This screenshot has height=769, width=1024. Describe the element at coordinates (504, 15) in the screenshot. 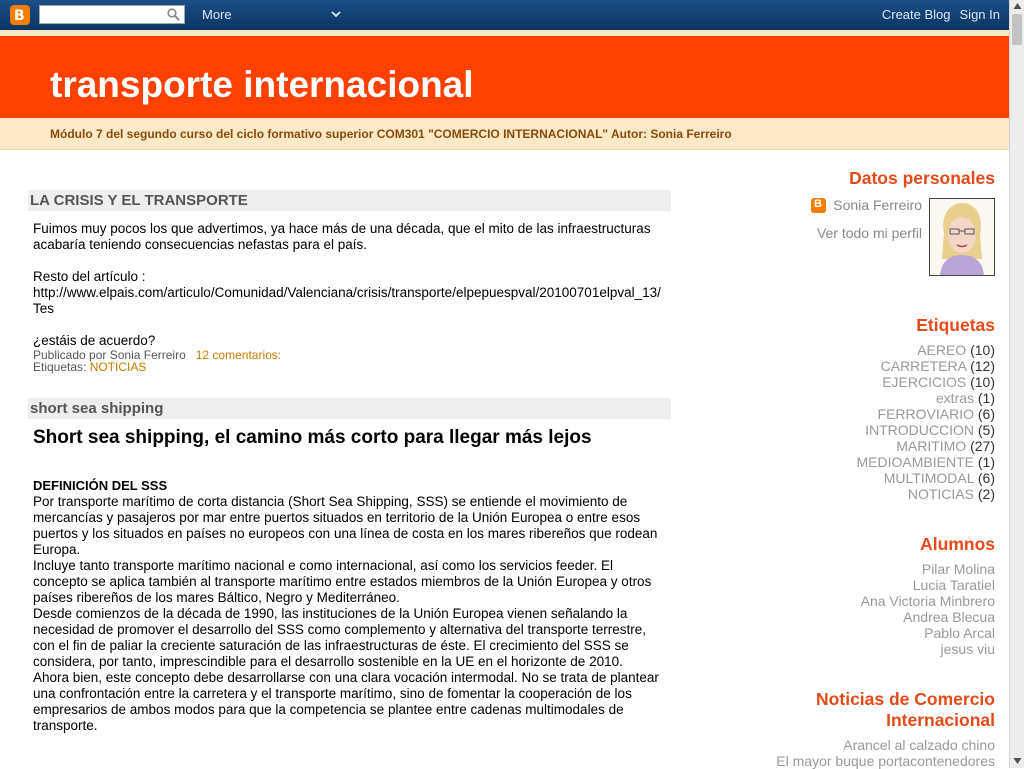

I see `blogger-navbar: B More Create Blog Sign In` at that location.